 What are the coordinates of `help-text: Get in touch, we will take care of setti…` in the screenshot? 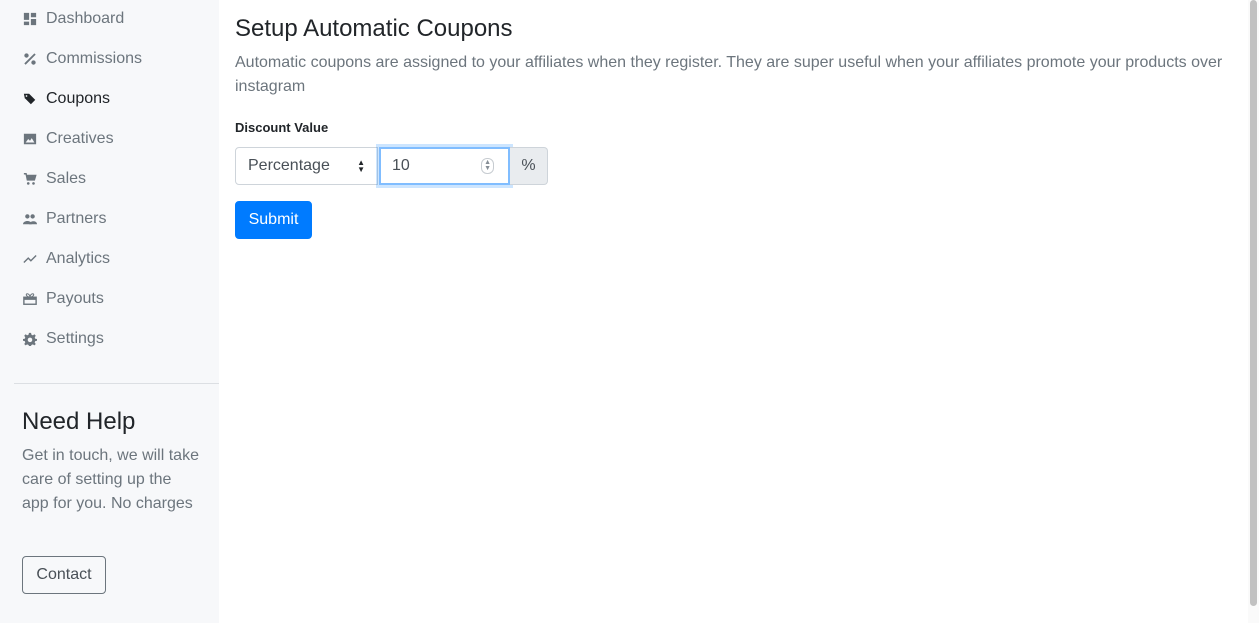 It's located at (110, 479).